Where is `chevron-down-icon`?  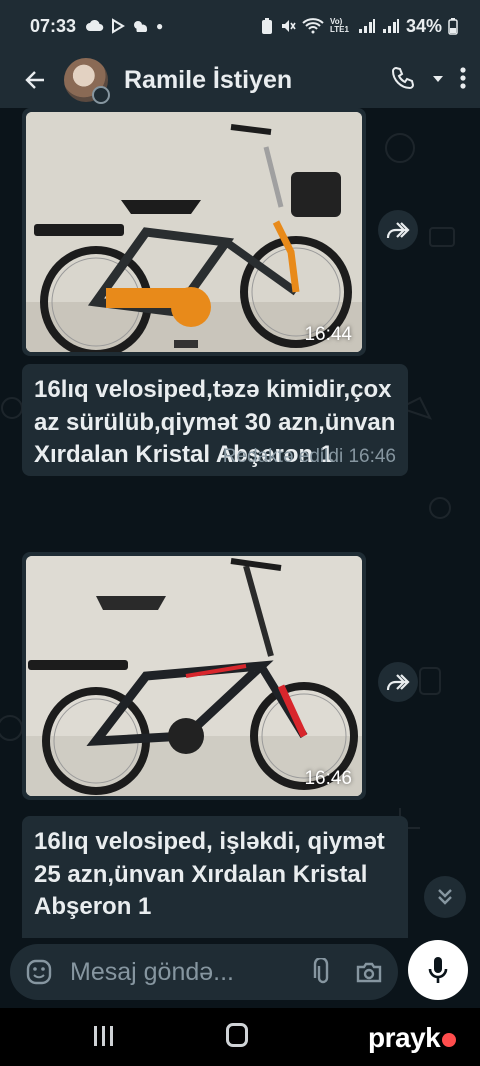
chevron-down-icon is located at coordinates (438, 79).